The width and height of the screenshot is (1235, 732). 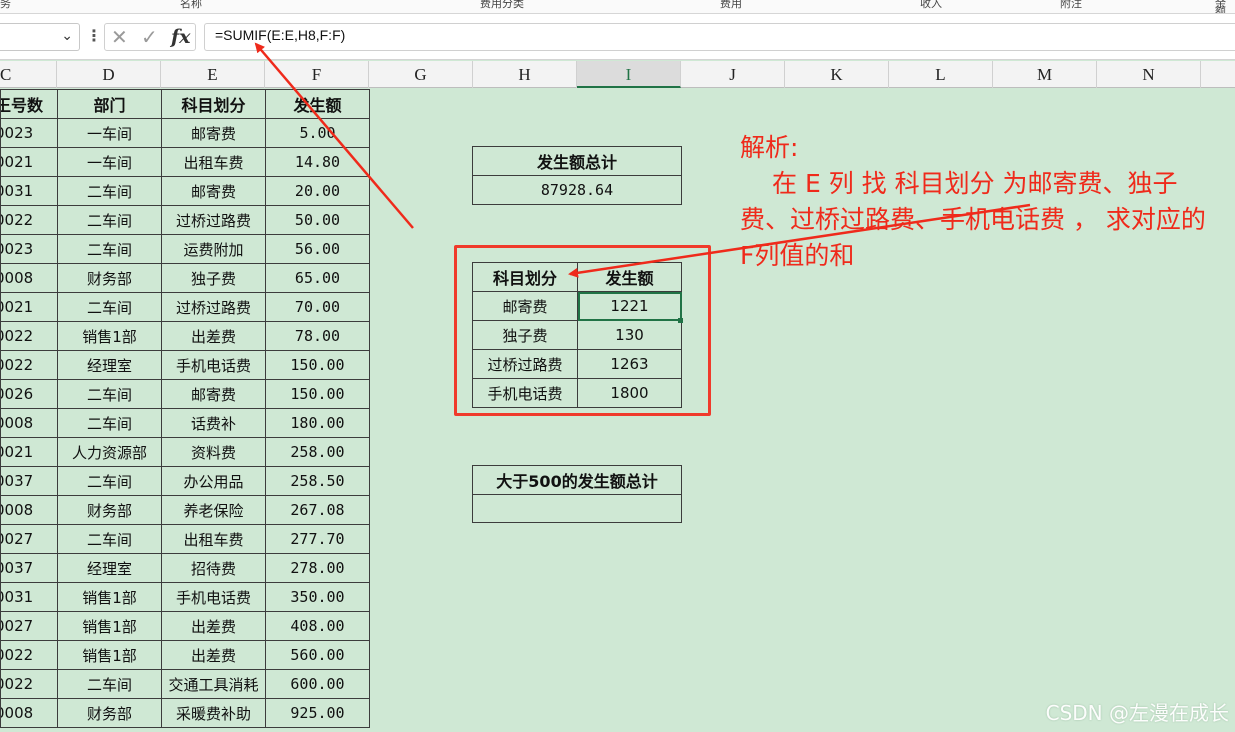 I want to click on watermark: CSDN @左漫在成长, so click(x=1137, y=713).